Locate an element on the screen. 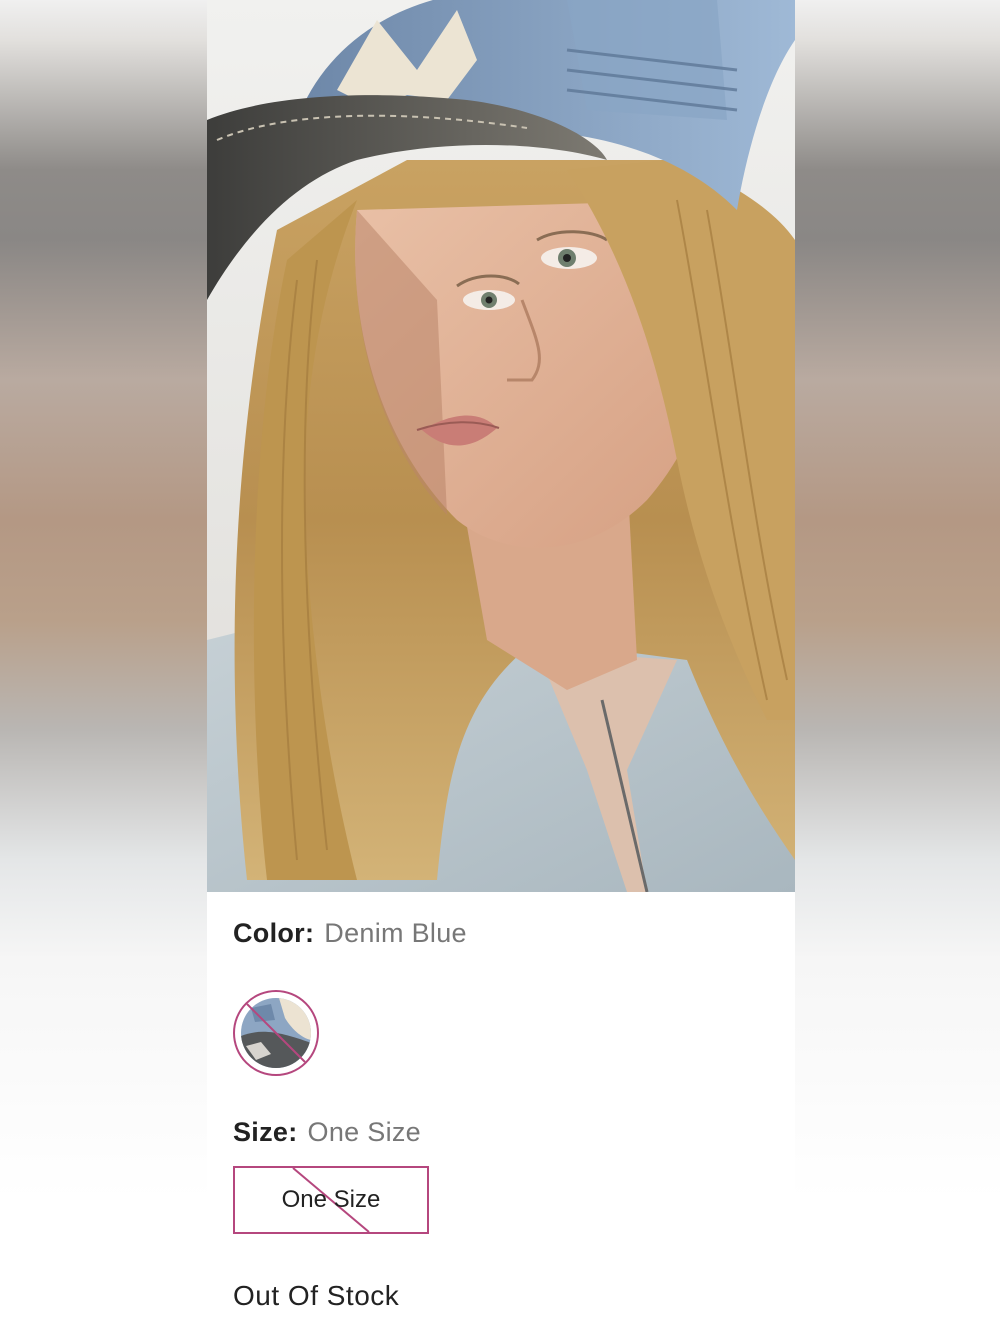 The width and height of the screenshot is (1000, 1333). diagonal-strike-icon is located at coordinates (276, 1033).